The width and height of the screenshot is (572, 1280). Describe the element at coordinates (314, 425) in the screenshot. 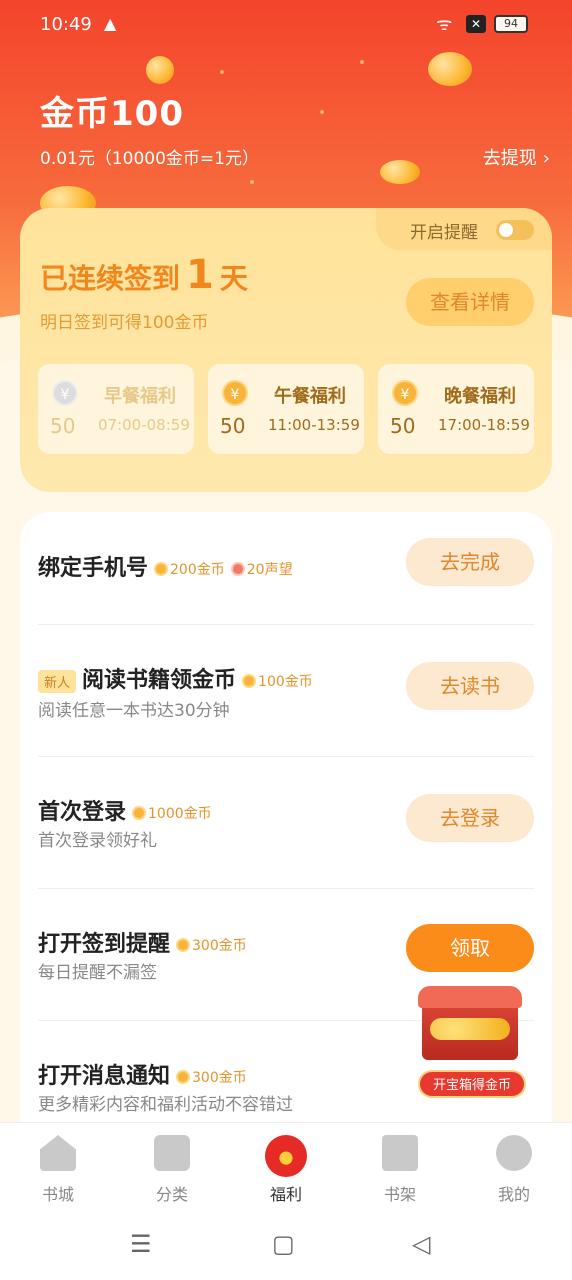

I see `meal-time: 11:00-13:59` at that location.